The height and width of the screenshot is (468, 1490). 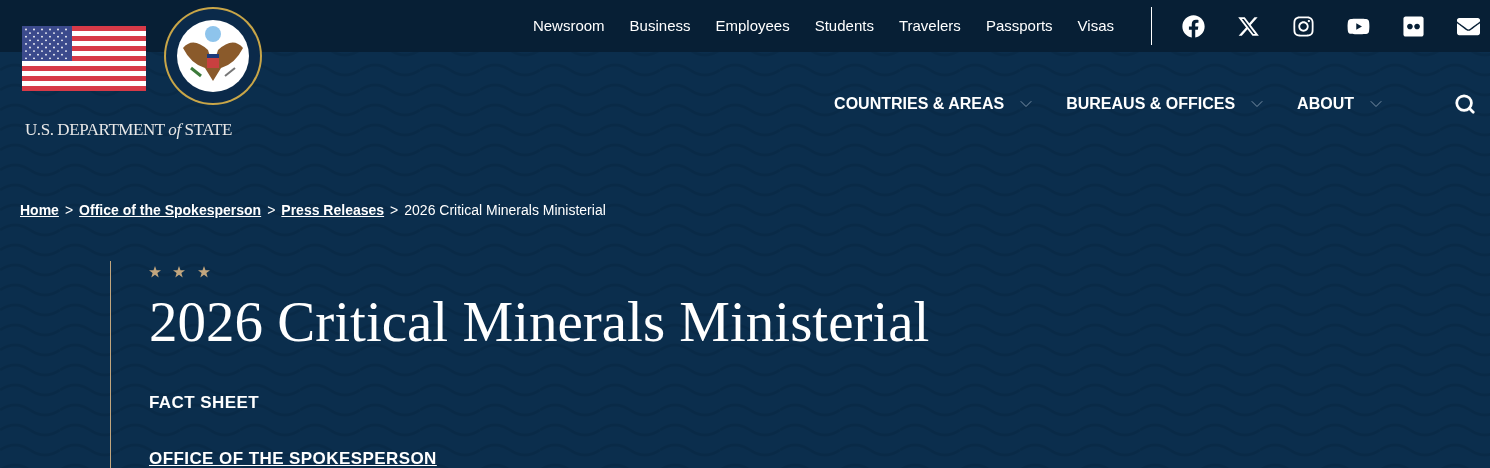 What do you see at coordinates (752, 26) in the screenshot?
I see `utility-link: Employees` at bounding box center [752, 26].